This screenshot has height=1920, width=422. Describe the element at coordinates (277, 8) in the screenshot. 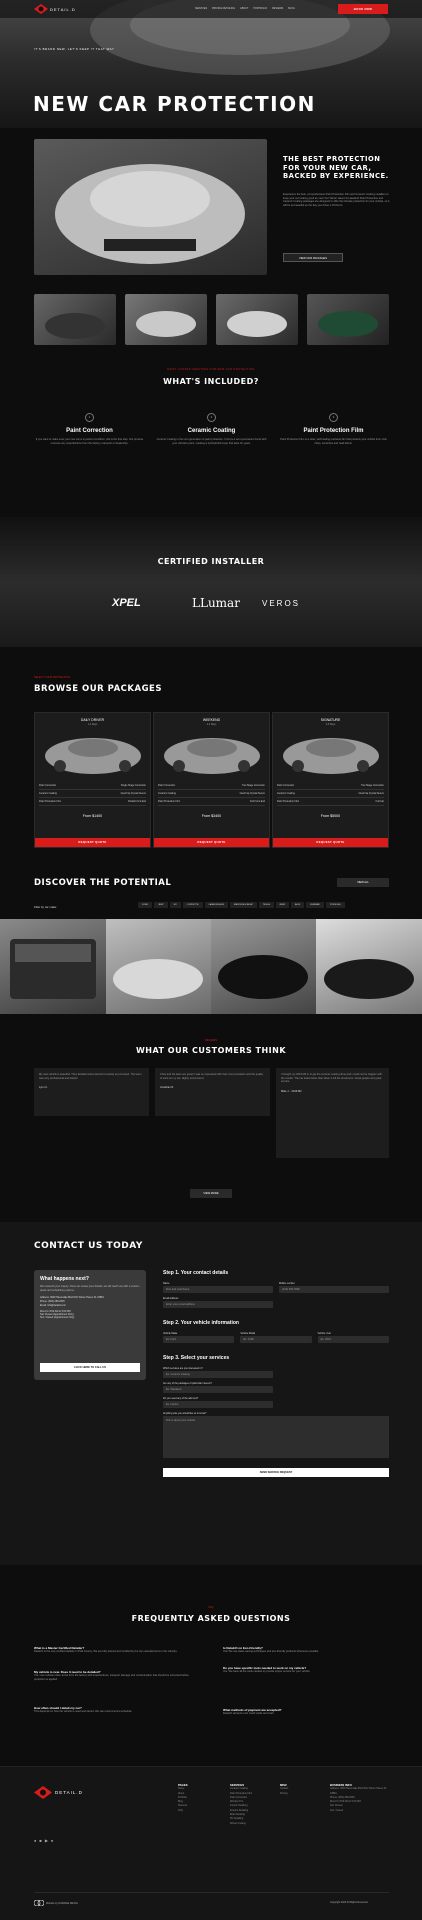

I see `nav-link-reviews: REVIEWS` at that location.